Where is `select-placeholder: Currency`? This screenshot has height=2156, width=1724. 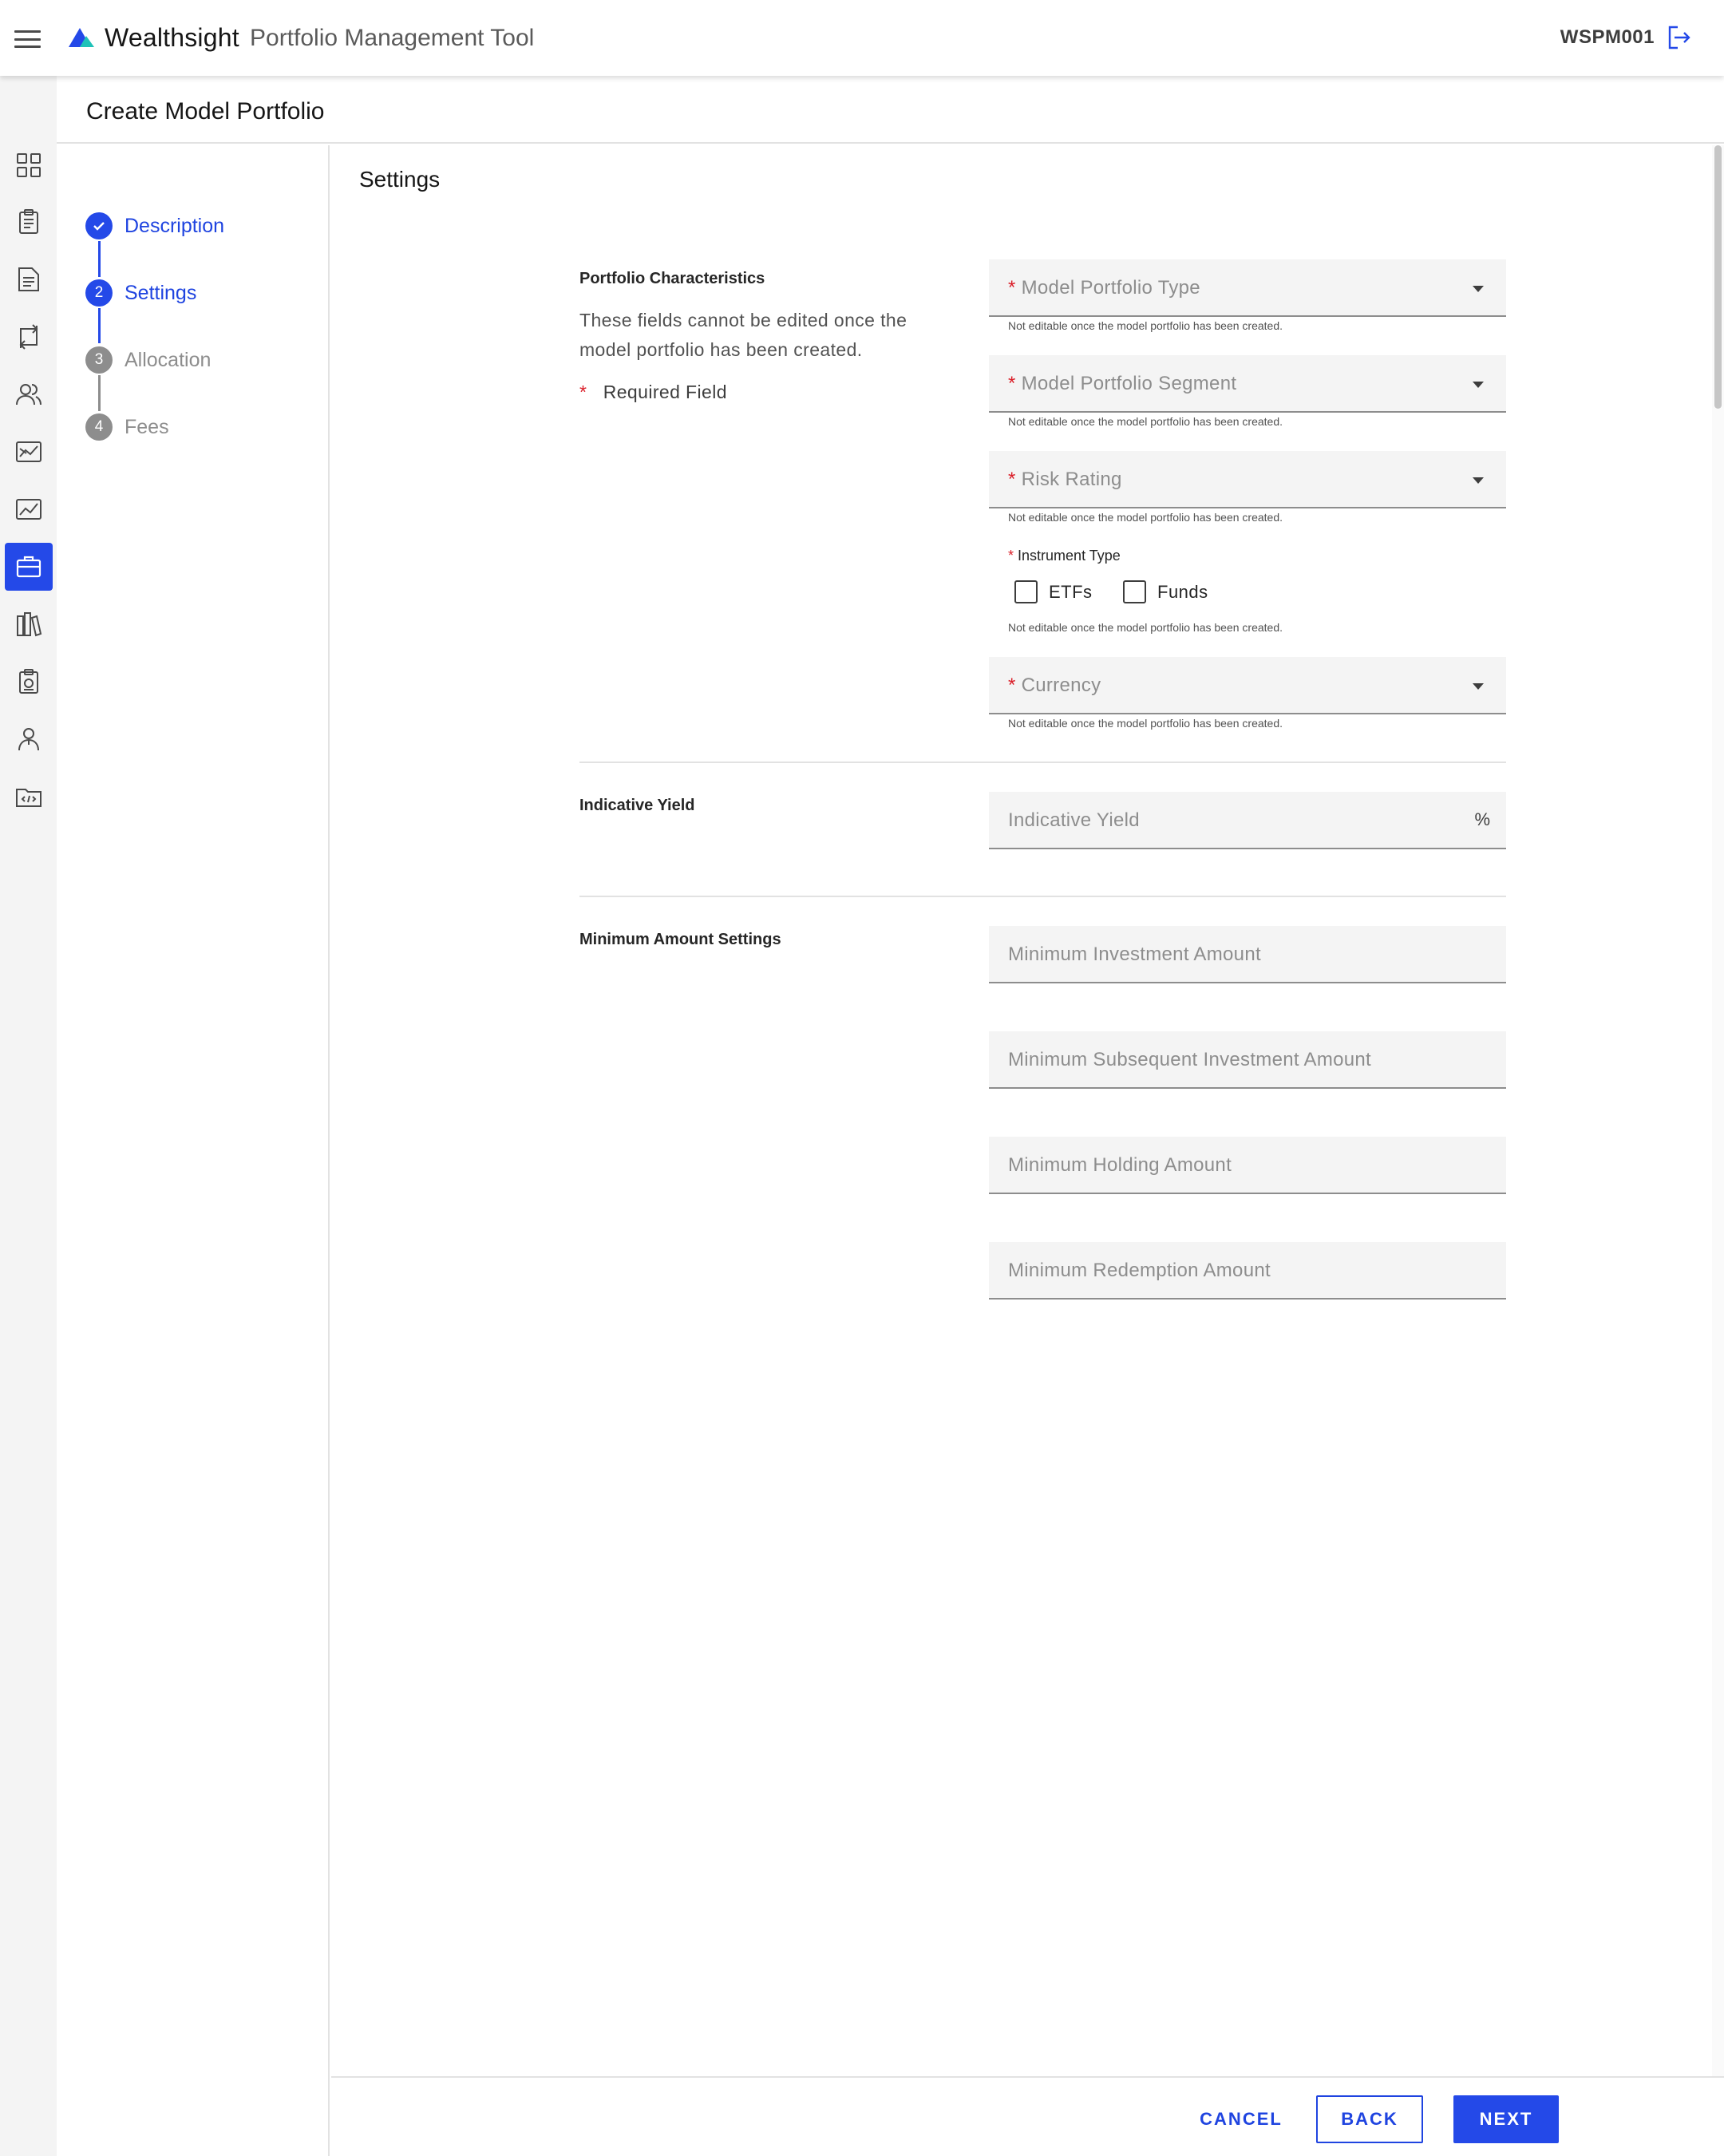 select-placeholder: Currency is located at coordinates (1061, 685).